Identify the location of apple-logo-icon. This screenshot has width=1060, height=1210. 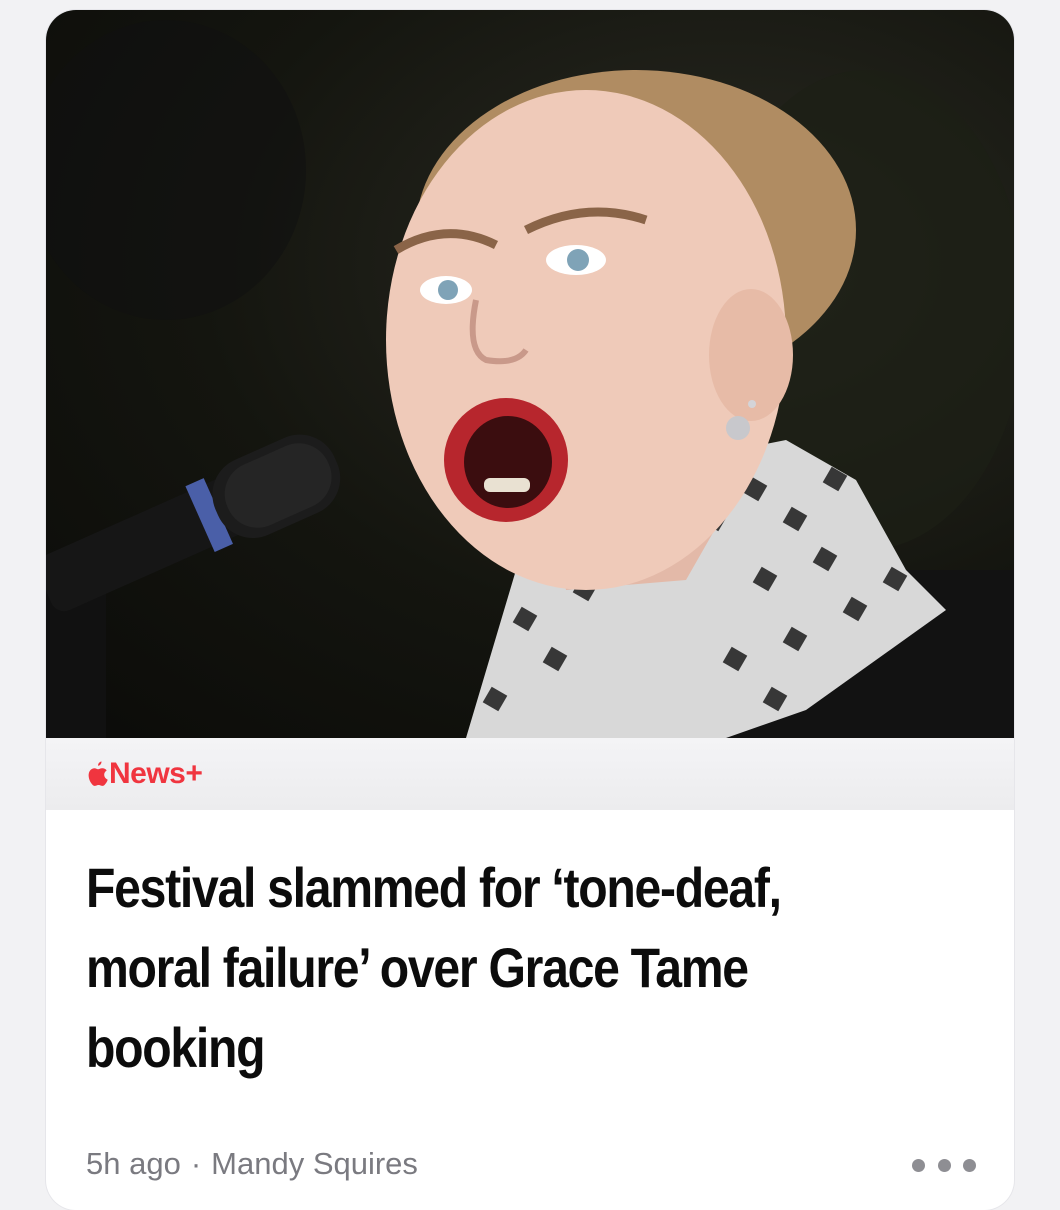
(98, 773).